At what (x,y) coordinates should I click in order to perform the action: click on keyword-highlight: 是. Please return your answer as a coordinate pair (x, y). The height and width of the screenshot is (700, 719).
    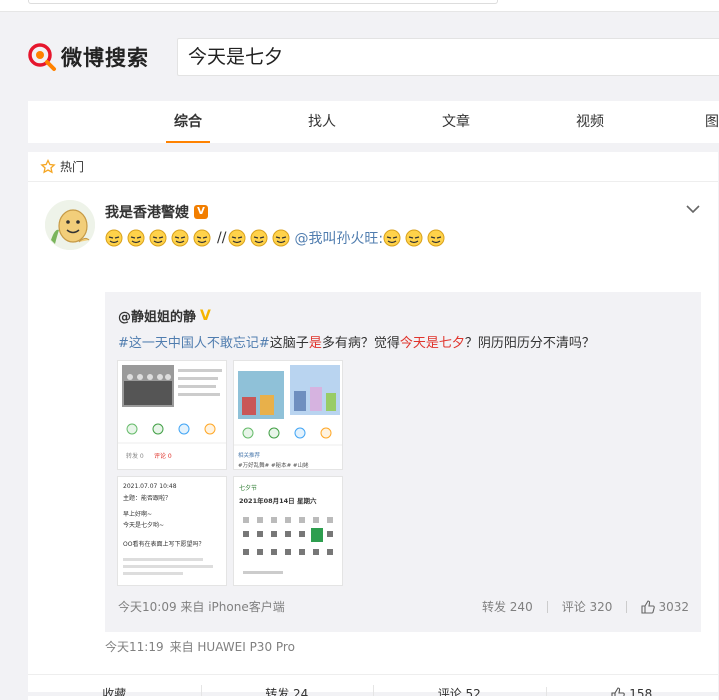
    Looking at the image, I should click on (315, 343).